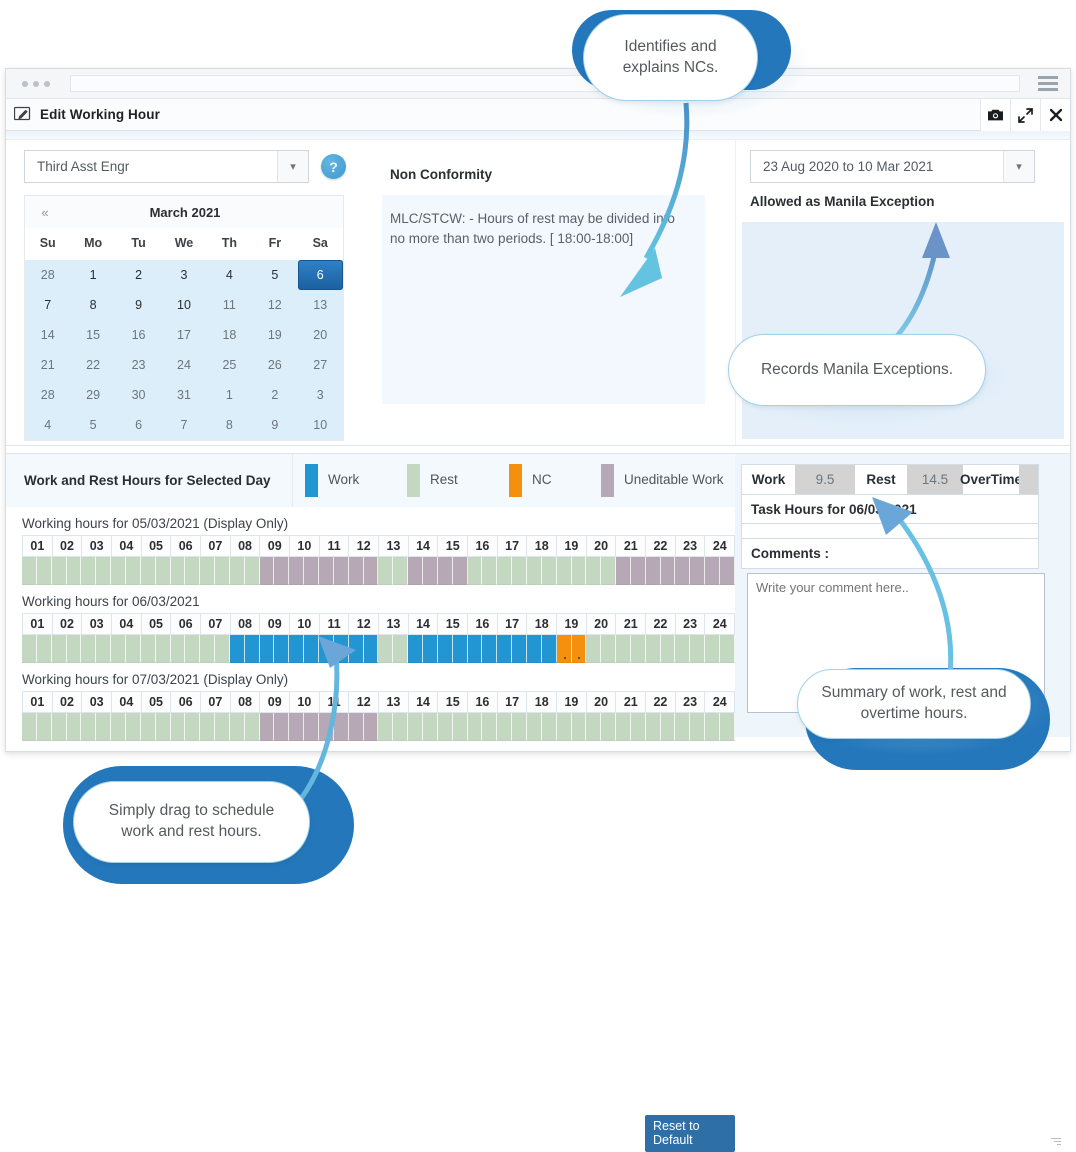 The height and width of the screenshot is (1152, 1076). I want to click on textarea-resize-grip, so click(1056, 1141).